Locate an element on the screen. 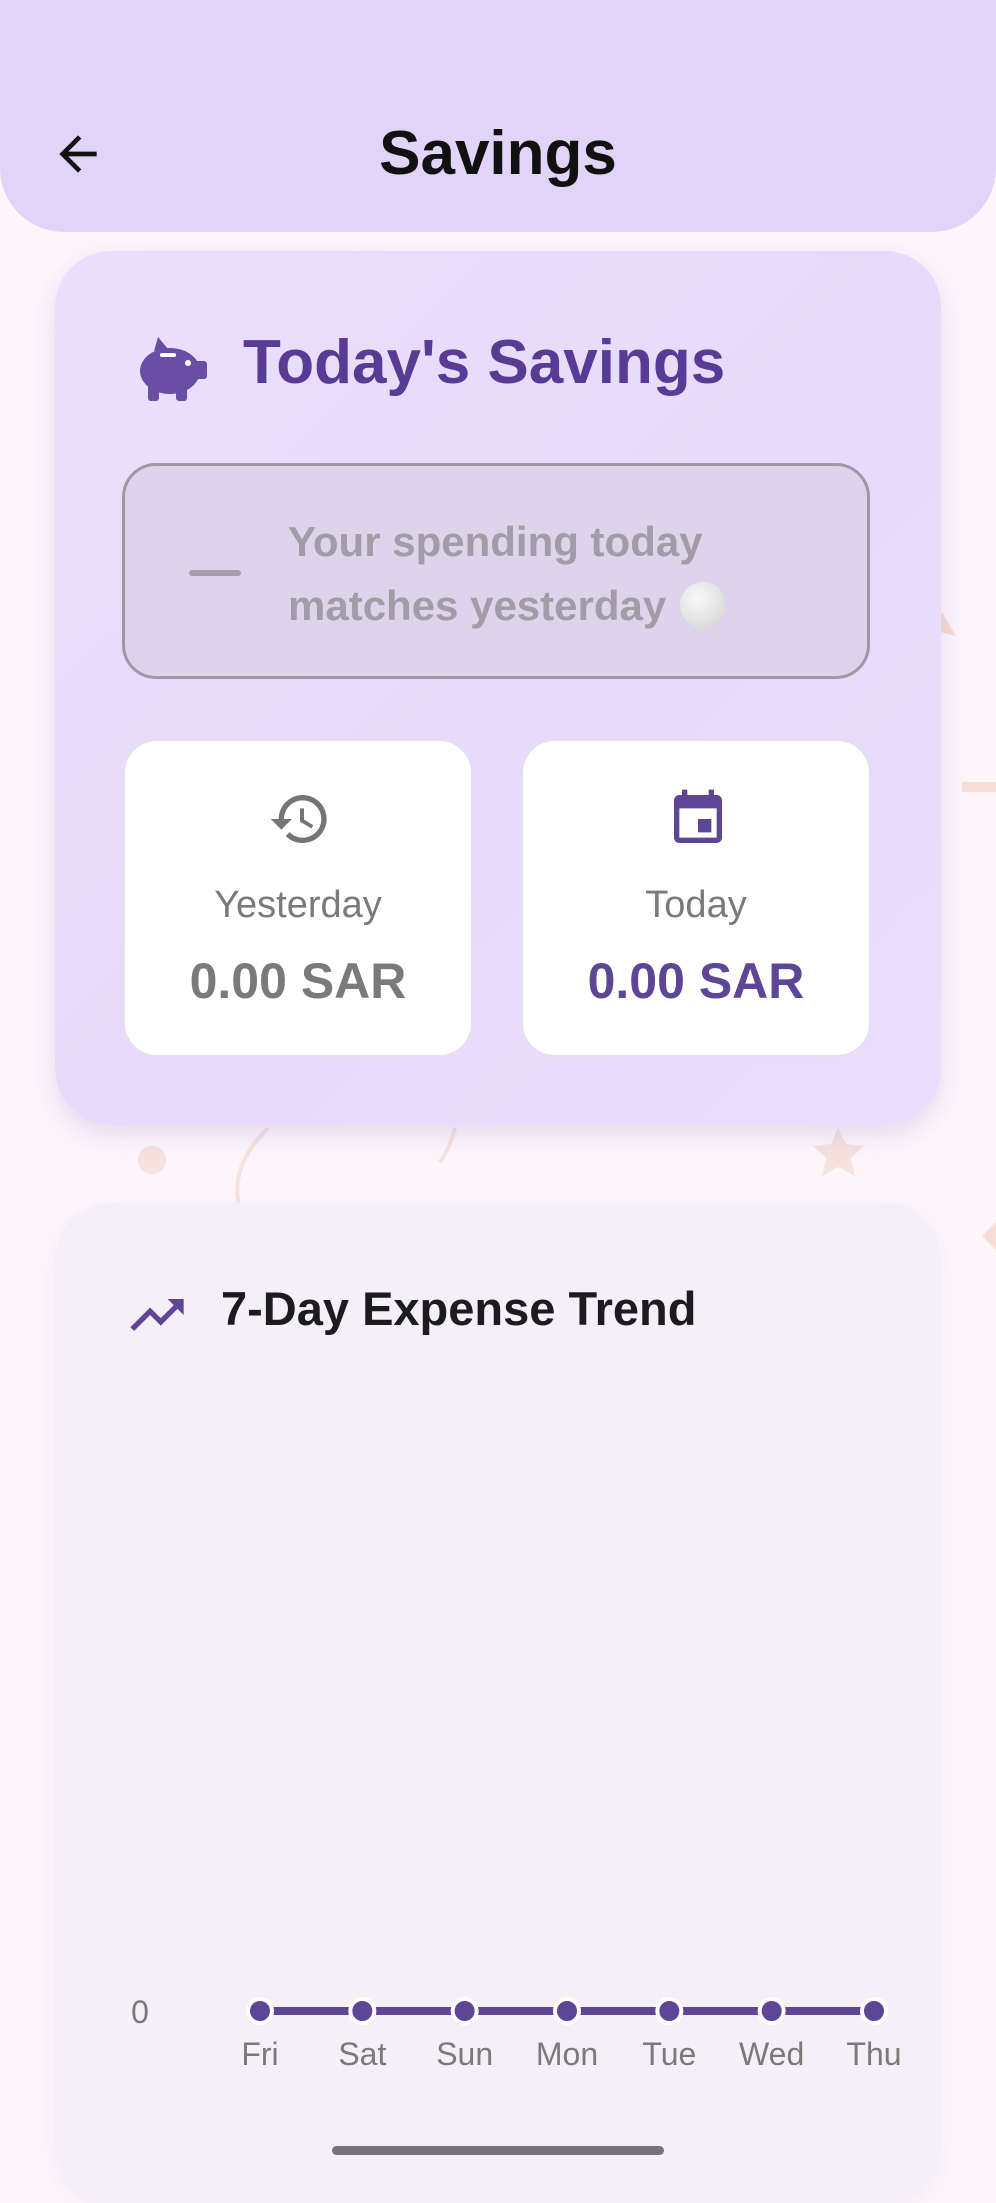 This screenshot has width=996, height=2203. page-title: Savings is located at coordinates (498, 153).